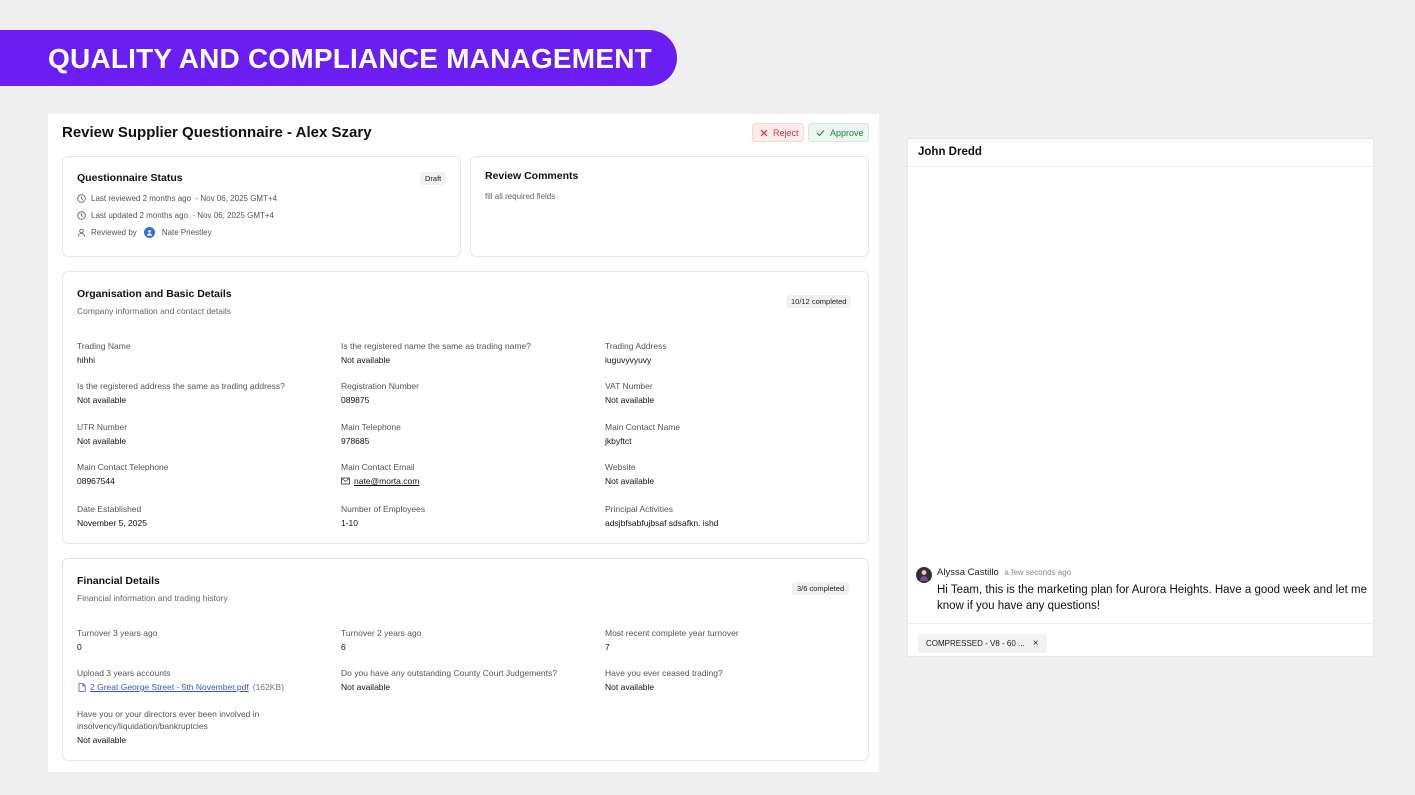 The image size is (1415, 795). What do you see at coordinates (355, 400) in the screenshot?
I see `field-value-text: 089875` at bounding box center [355, 400].